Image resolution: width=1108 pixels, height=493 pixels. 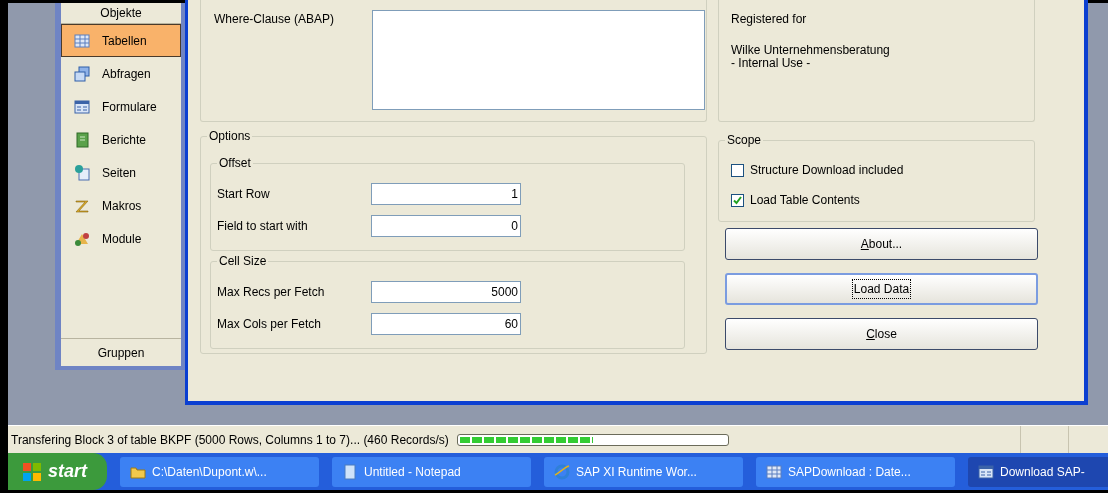 What do you see at coordinates (244, 194) in the screenshot?
I see `field-label: Start Row` at bounding box center [244, 194].